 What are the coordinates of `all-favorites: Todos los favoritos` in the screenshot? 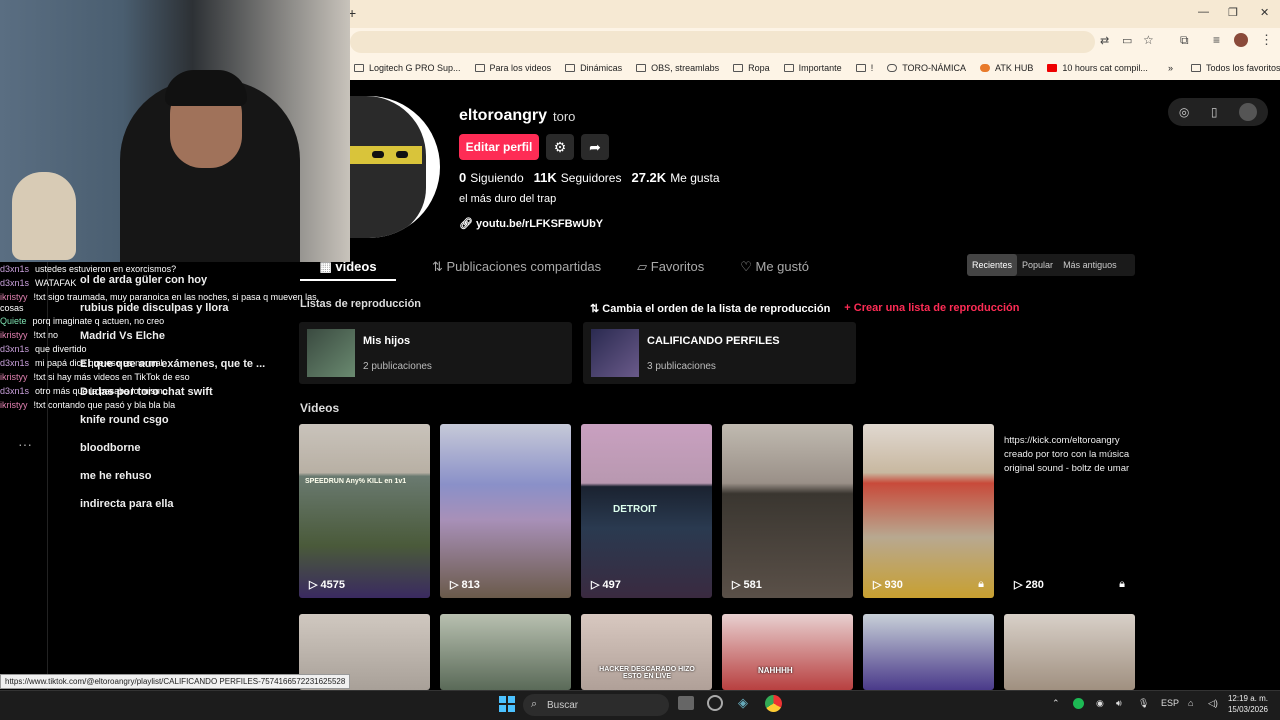 It's located at (1235, 68).